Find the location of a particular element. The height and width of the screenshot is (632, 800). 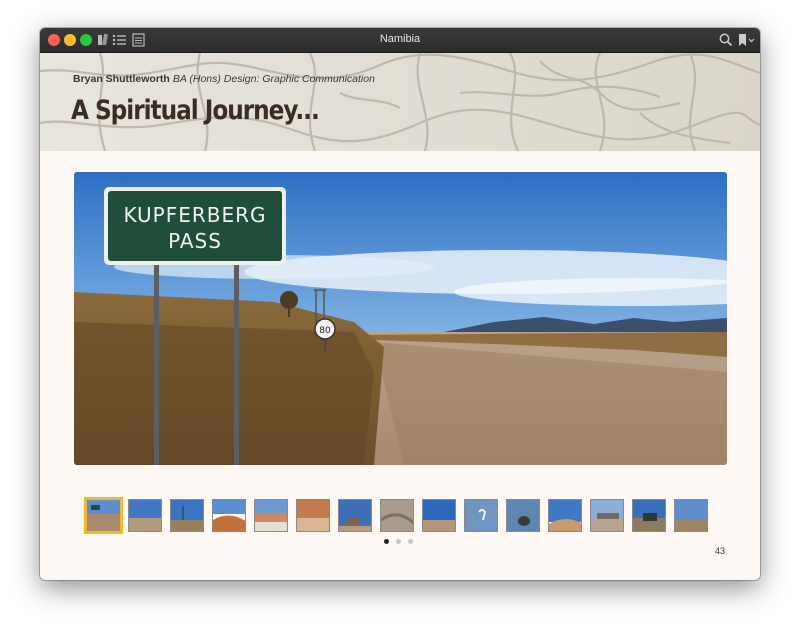

author-degree: BA (Hons) Design: Graphic Communication is located at coordinates (273, 79).